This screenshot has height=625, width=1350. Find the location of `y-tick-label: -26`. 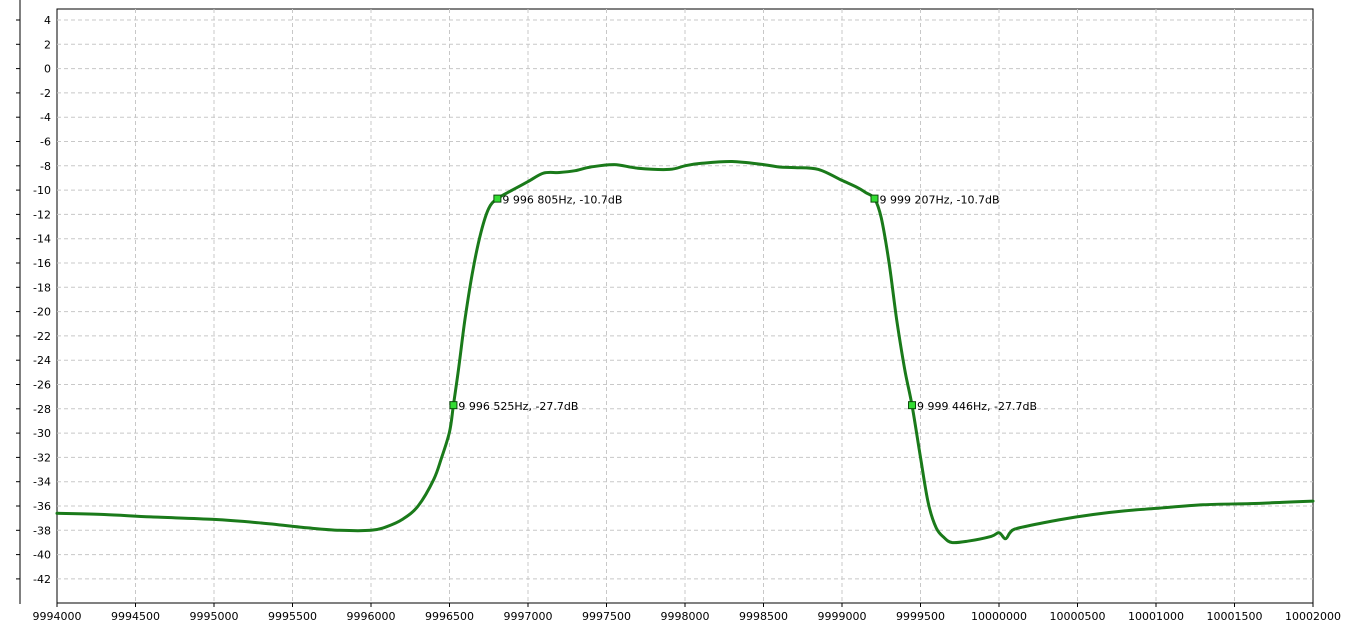

y-tick-label: -26 is located at coordinates (42, 385).